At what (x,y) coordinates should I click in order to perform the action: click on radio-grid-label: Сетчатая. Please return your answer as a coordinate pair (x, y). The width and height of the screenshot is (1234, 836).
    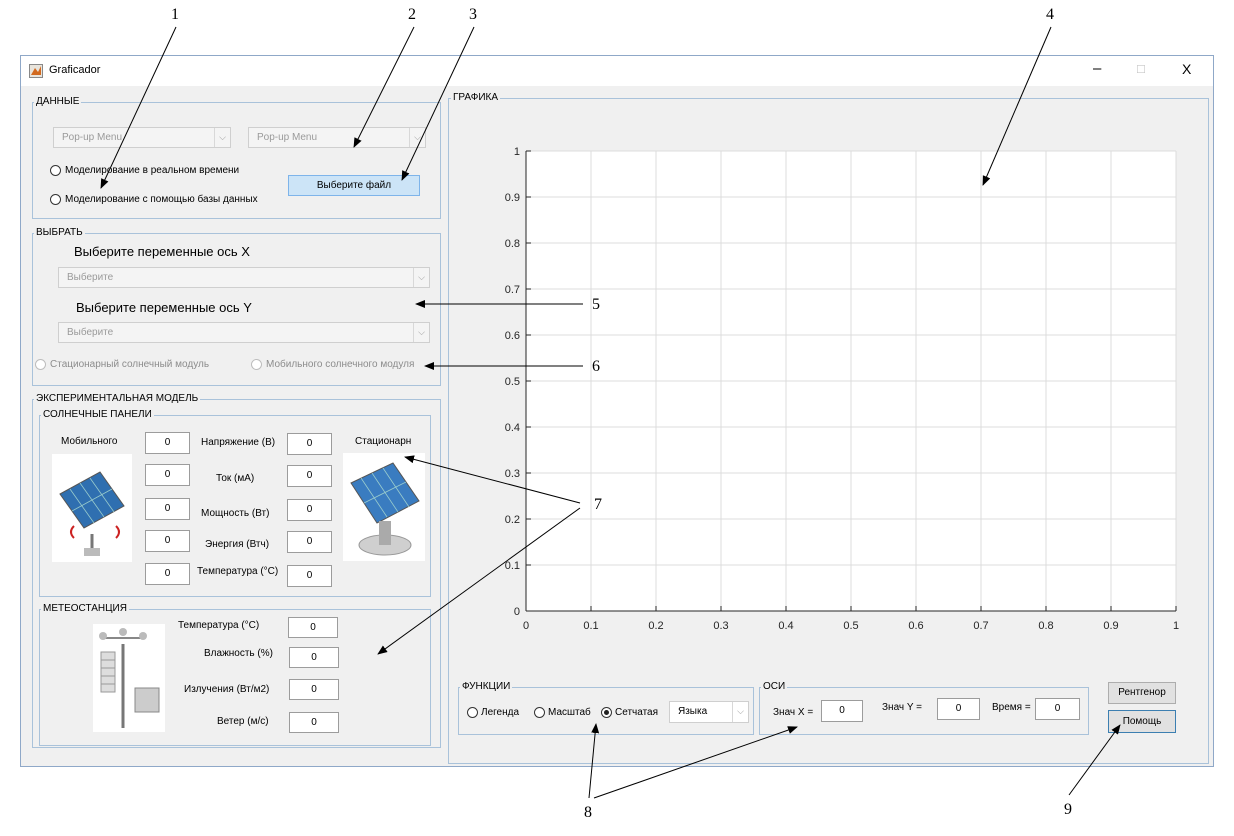
    Looking at the image, I should click on (637, 712).